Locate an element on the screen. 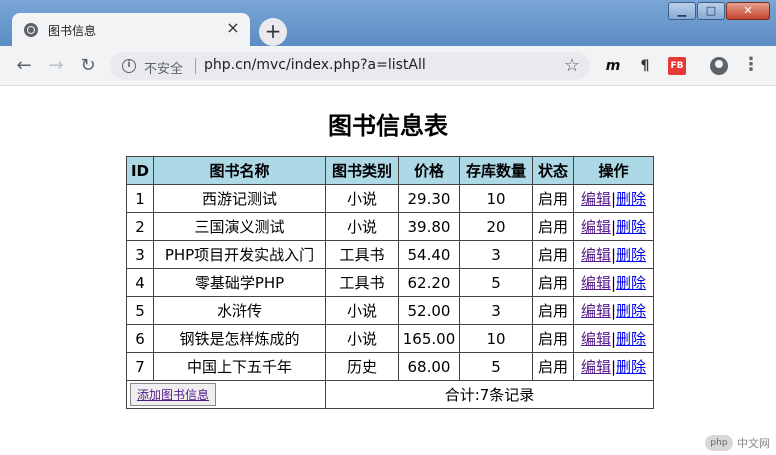 The width and height of the screenshot is (776, 455). menu-kebab-icon: ⋮ is located at coordinates (751, 65).